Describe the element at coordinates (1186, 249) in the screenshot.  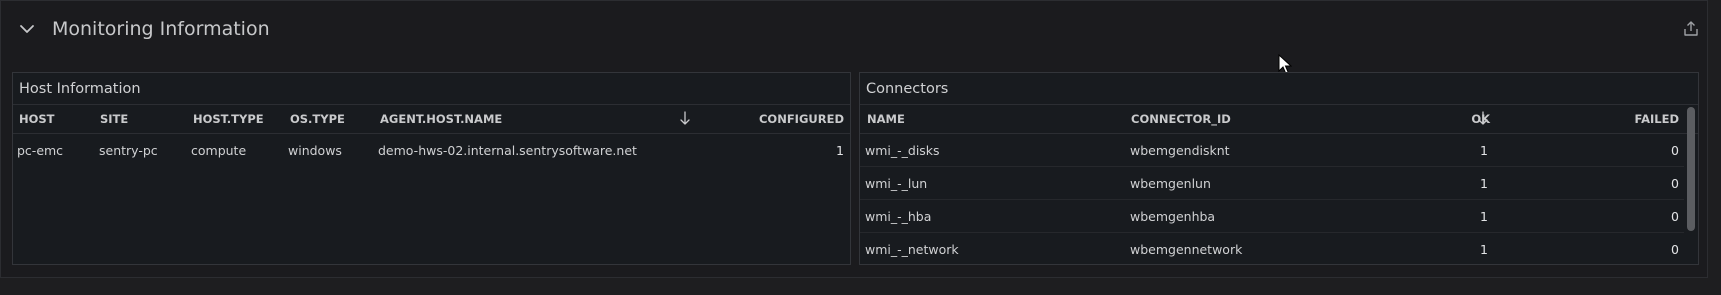
I see `cell-connector-id: wbemgennetwork` at that location.